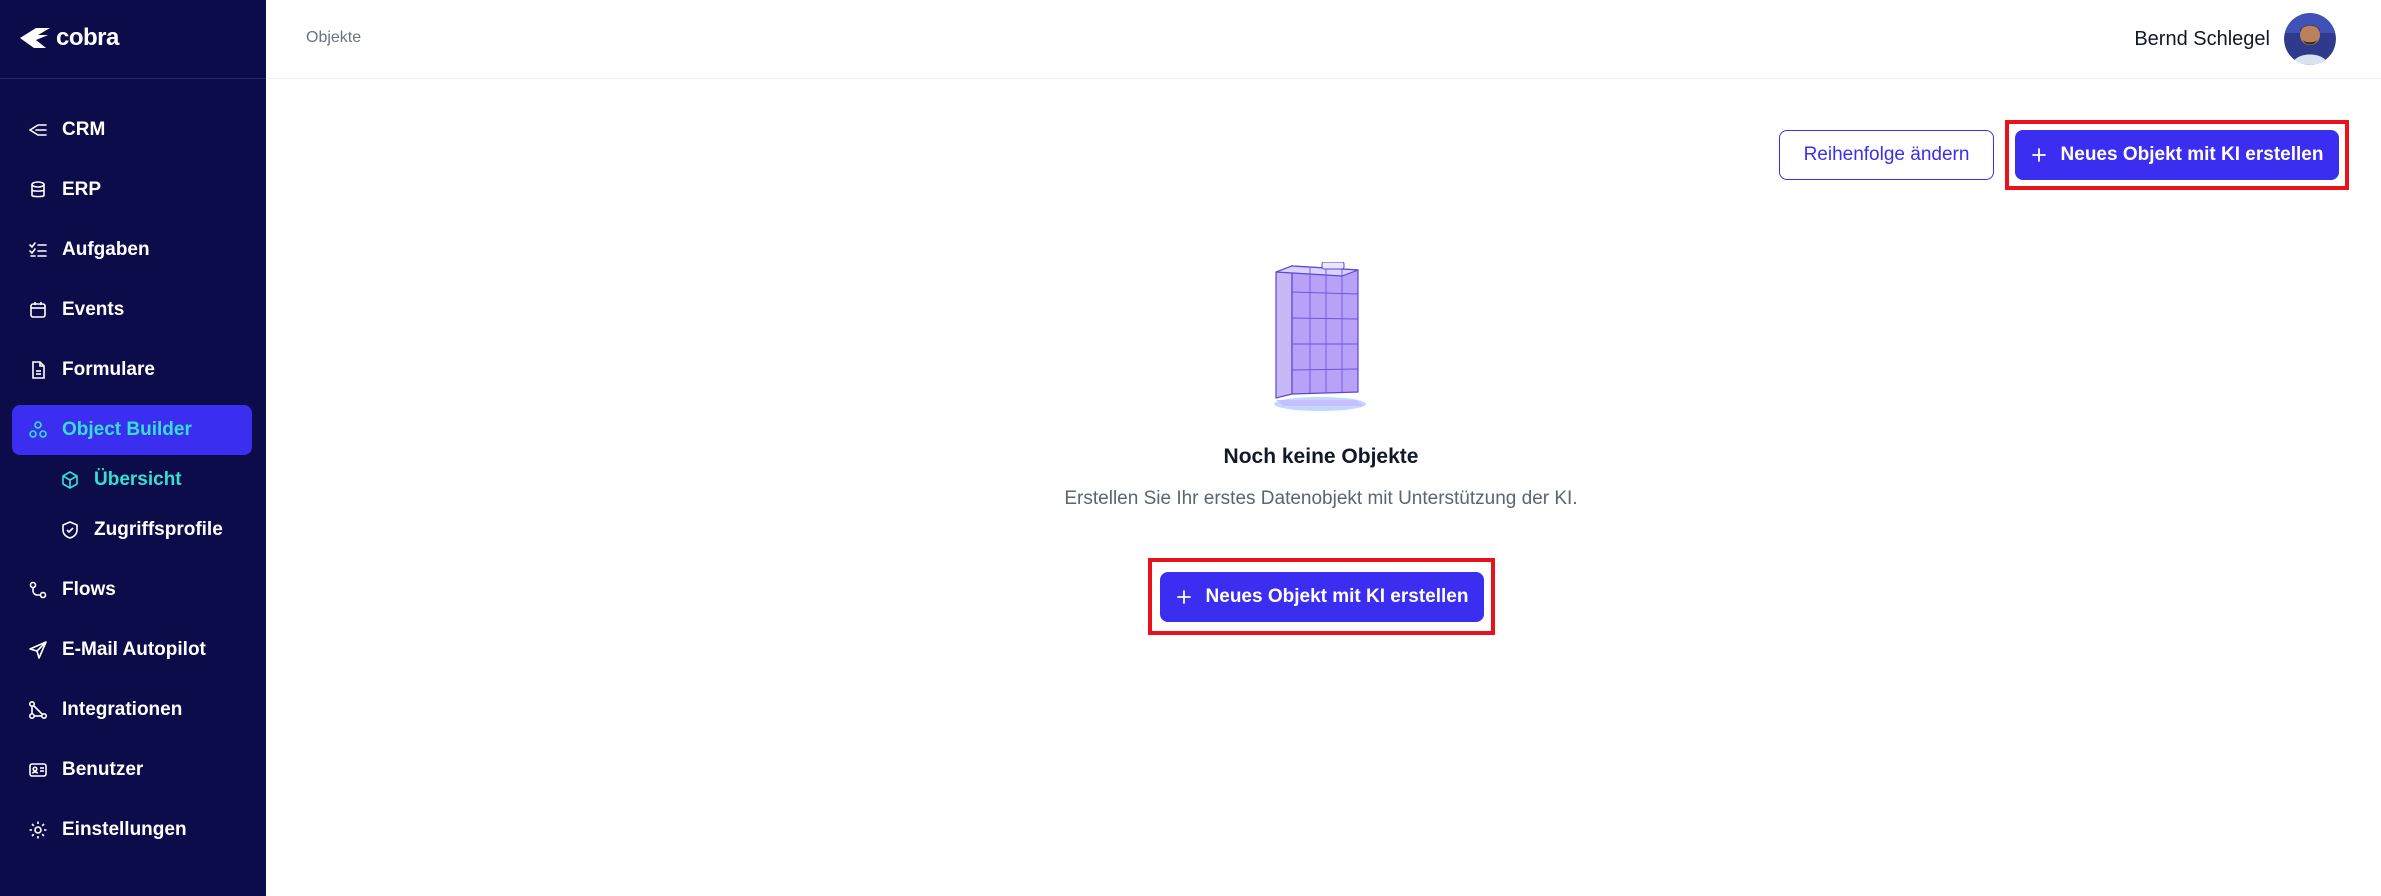 Image resolution: width=2381 pixels, height=896 pixels. I want to click on checklist-icon, so click(38, 250).